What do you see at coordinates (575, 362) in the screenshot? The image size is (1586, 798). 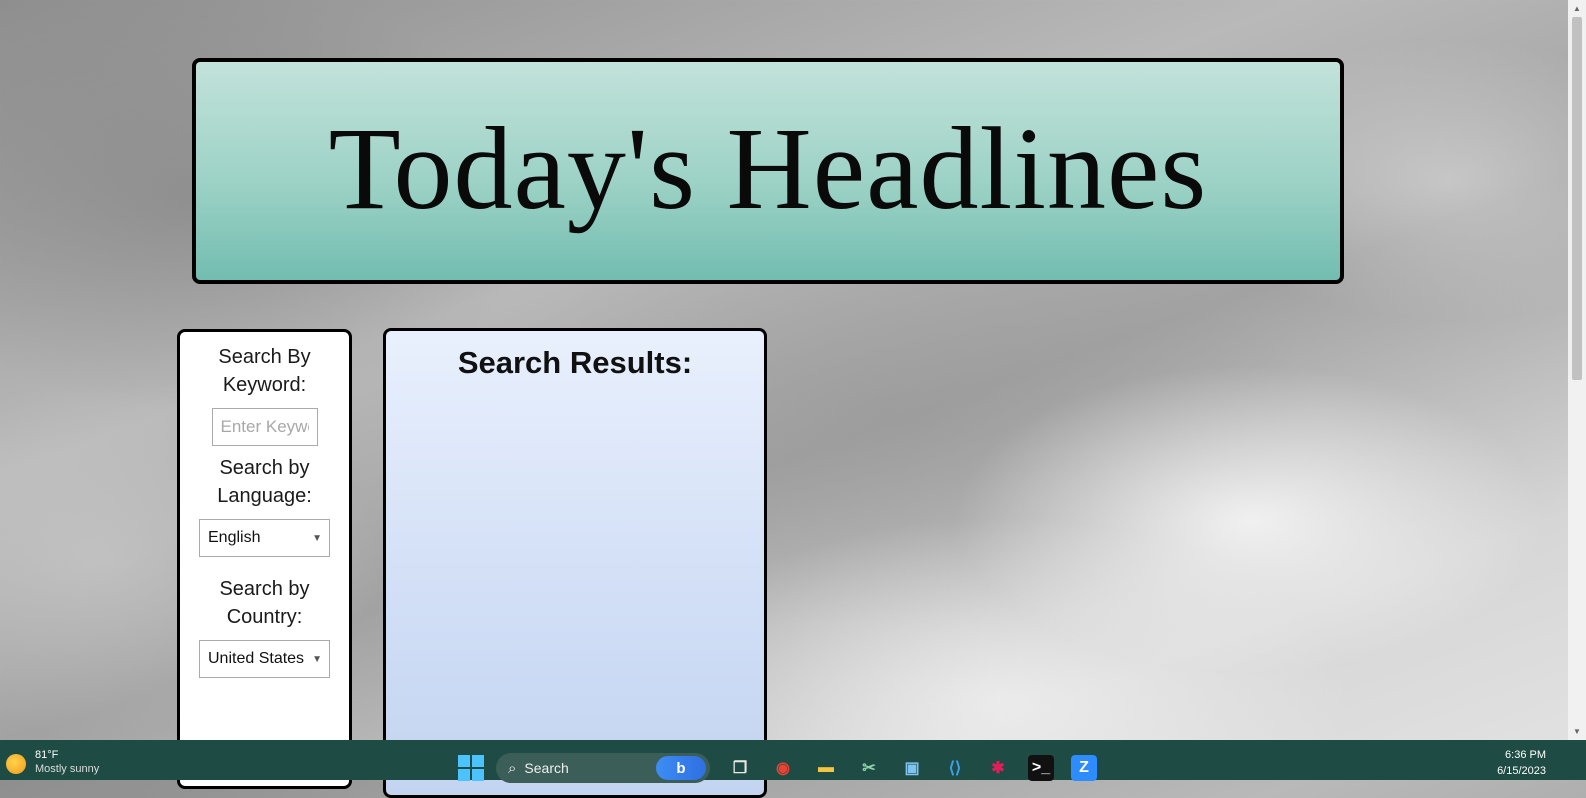 I see `search-results-title: Search Results:` at bounding box center [575, 362].